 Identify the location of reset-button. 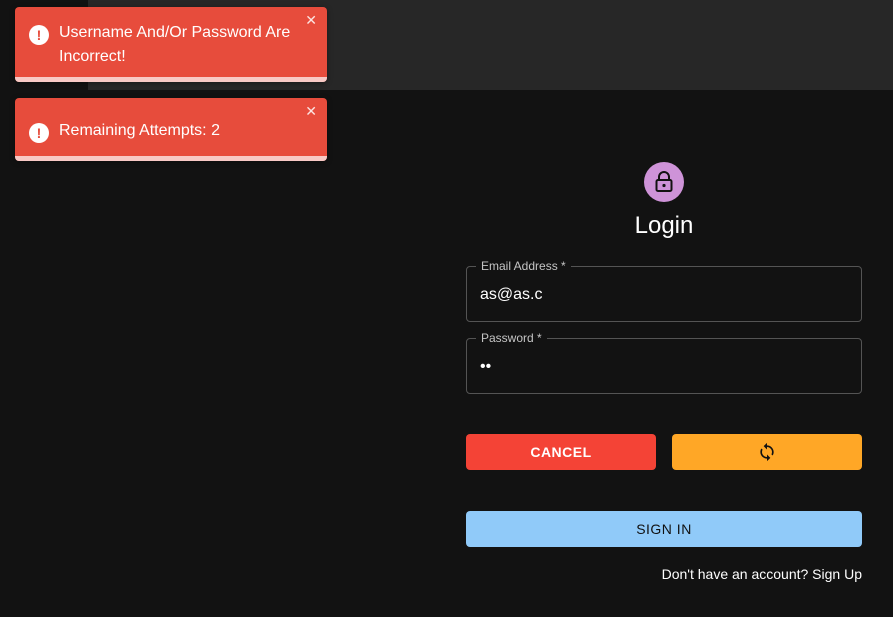
(767, 452).